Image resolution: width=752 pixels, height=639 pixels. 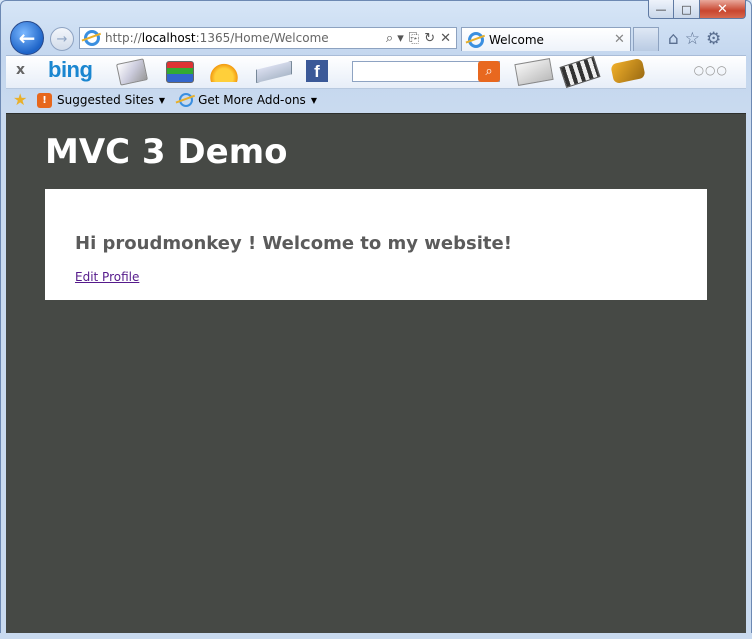 I want to click on close-window-button: ✕, so click(x=723, y=9).